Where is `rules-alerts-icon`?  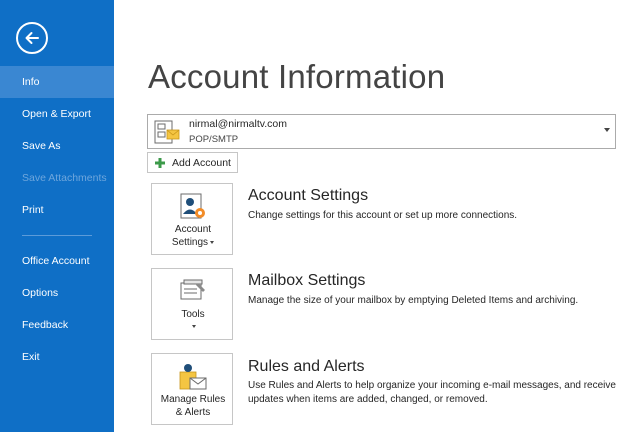
rules-alerts-icon is located at coordinates (193, 377).